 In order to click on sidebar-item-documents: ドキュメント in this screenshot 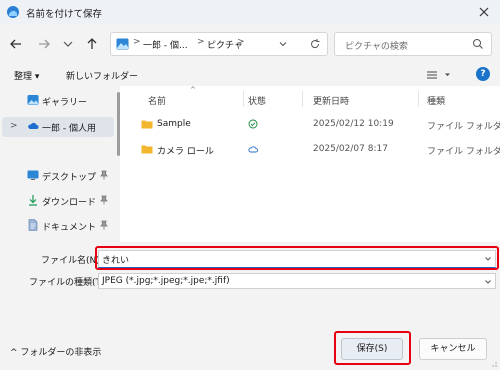, I will do `click(59, 226)`.